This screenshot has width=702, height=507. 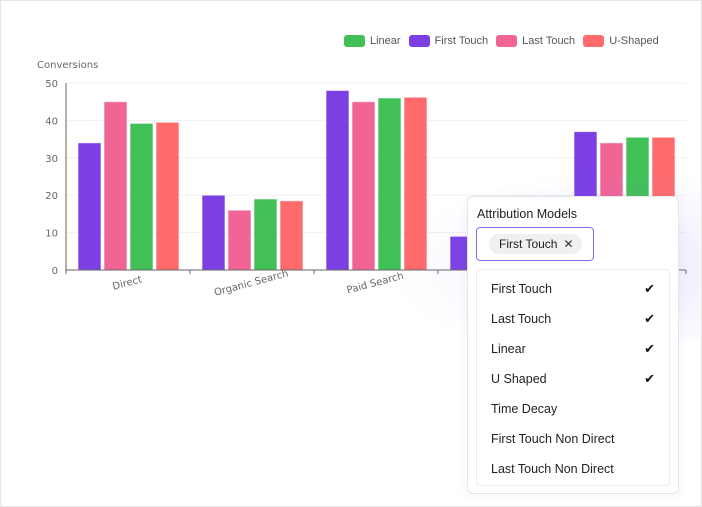 What do you see at coordinates (51, 121) in the screenshot?
I see `y-tick-label: 40` at bounding box center [51, 121].